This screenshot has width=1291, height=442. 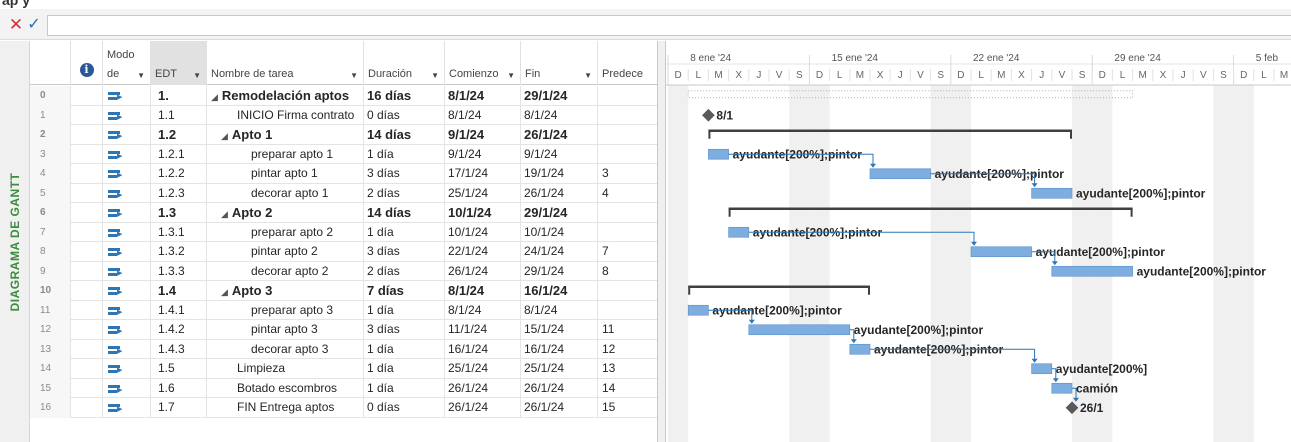 I want to click on row-id: 12, so click(x=50, y=330).